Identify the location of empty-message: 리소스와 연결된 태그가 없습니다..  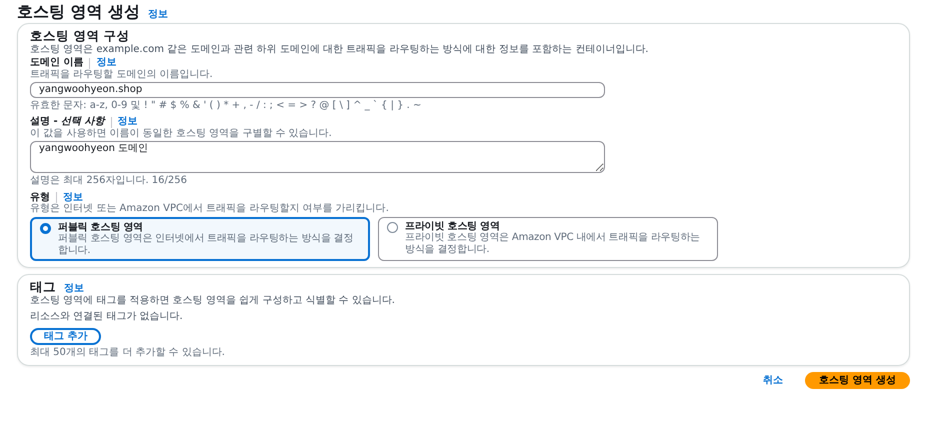
(107, 317).